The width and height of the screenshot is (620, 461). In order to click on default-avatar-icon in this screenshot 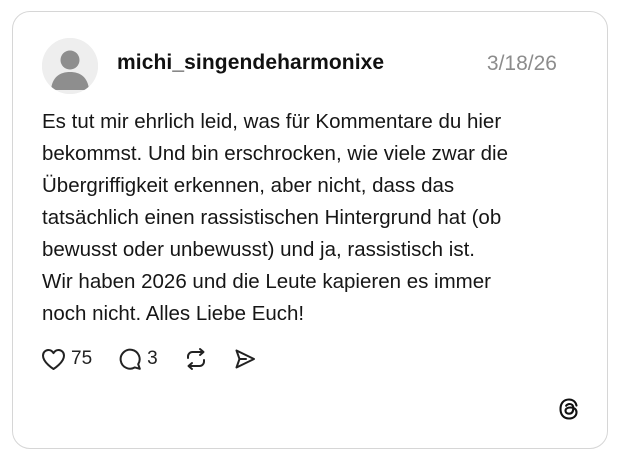, I will do `click(70, 66)`.